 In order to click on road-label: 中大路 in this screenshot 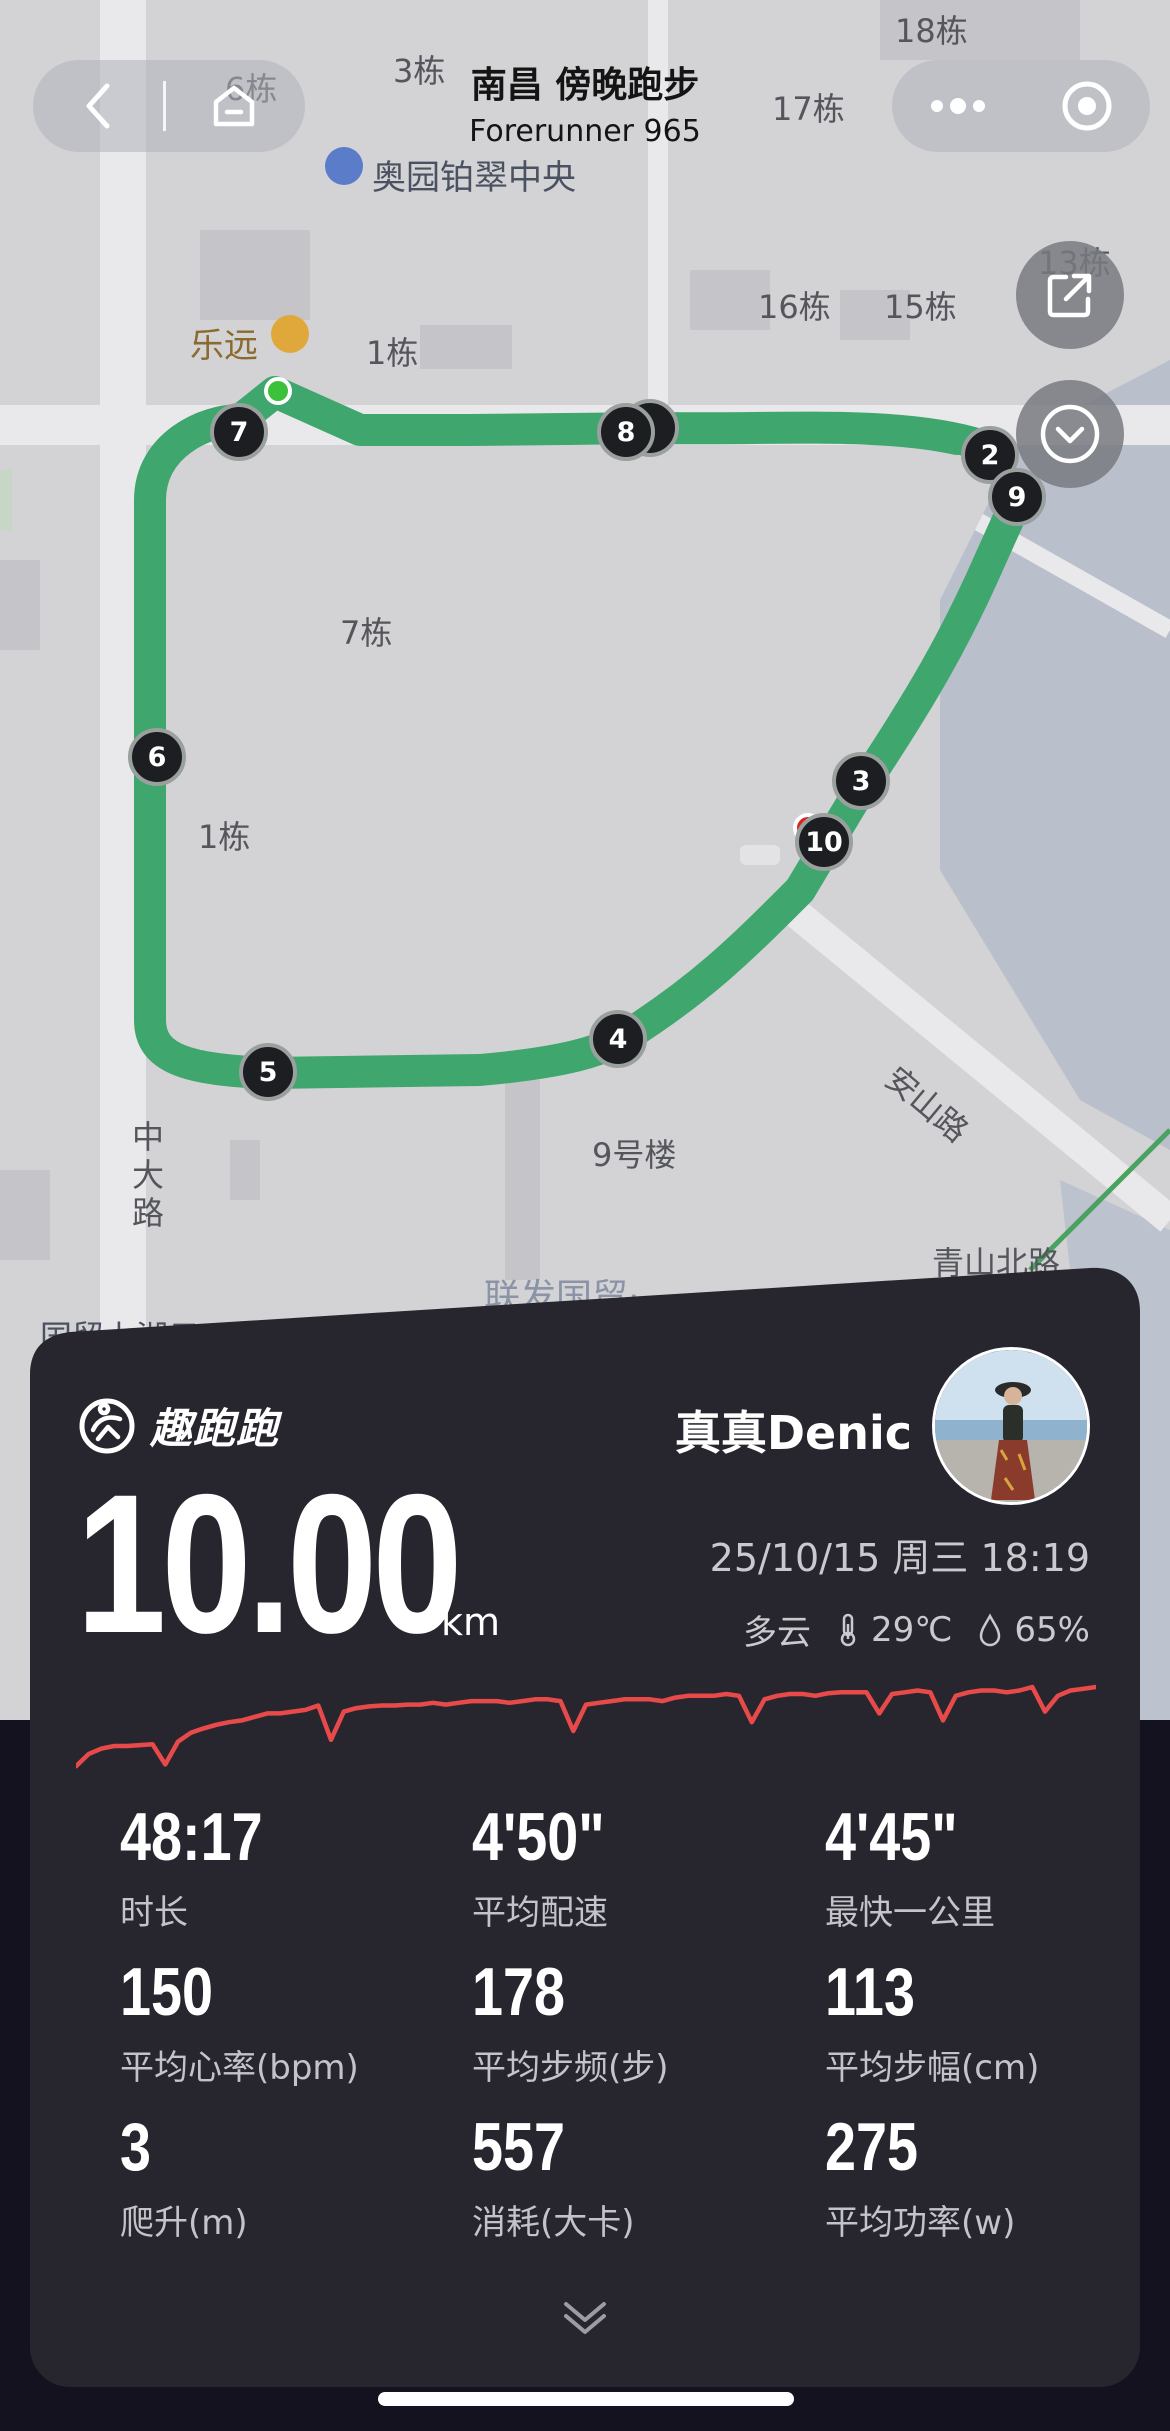, I will do `click(148, 1175)`.